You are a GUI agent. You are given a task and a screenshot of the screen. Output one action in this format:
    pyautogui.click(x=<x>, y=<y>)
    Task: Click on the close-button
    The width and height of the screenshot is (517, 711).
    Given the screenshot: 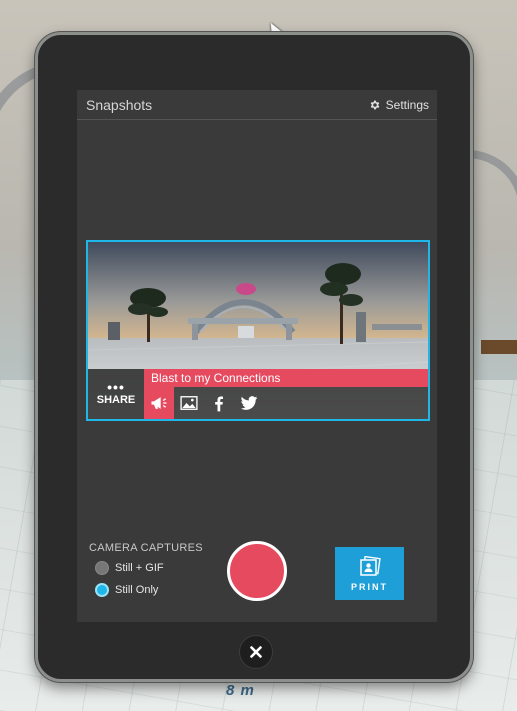 What is the action you would take?
    pyautogui.click(x=256, y=652)
    